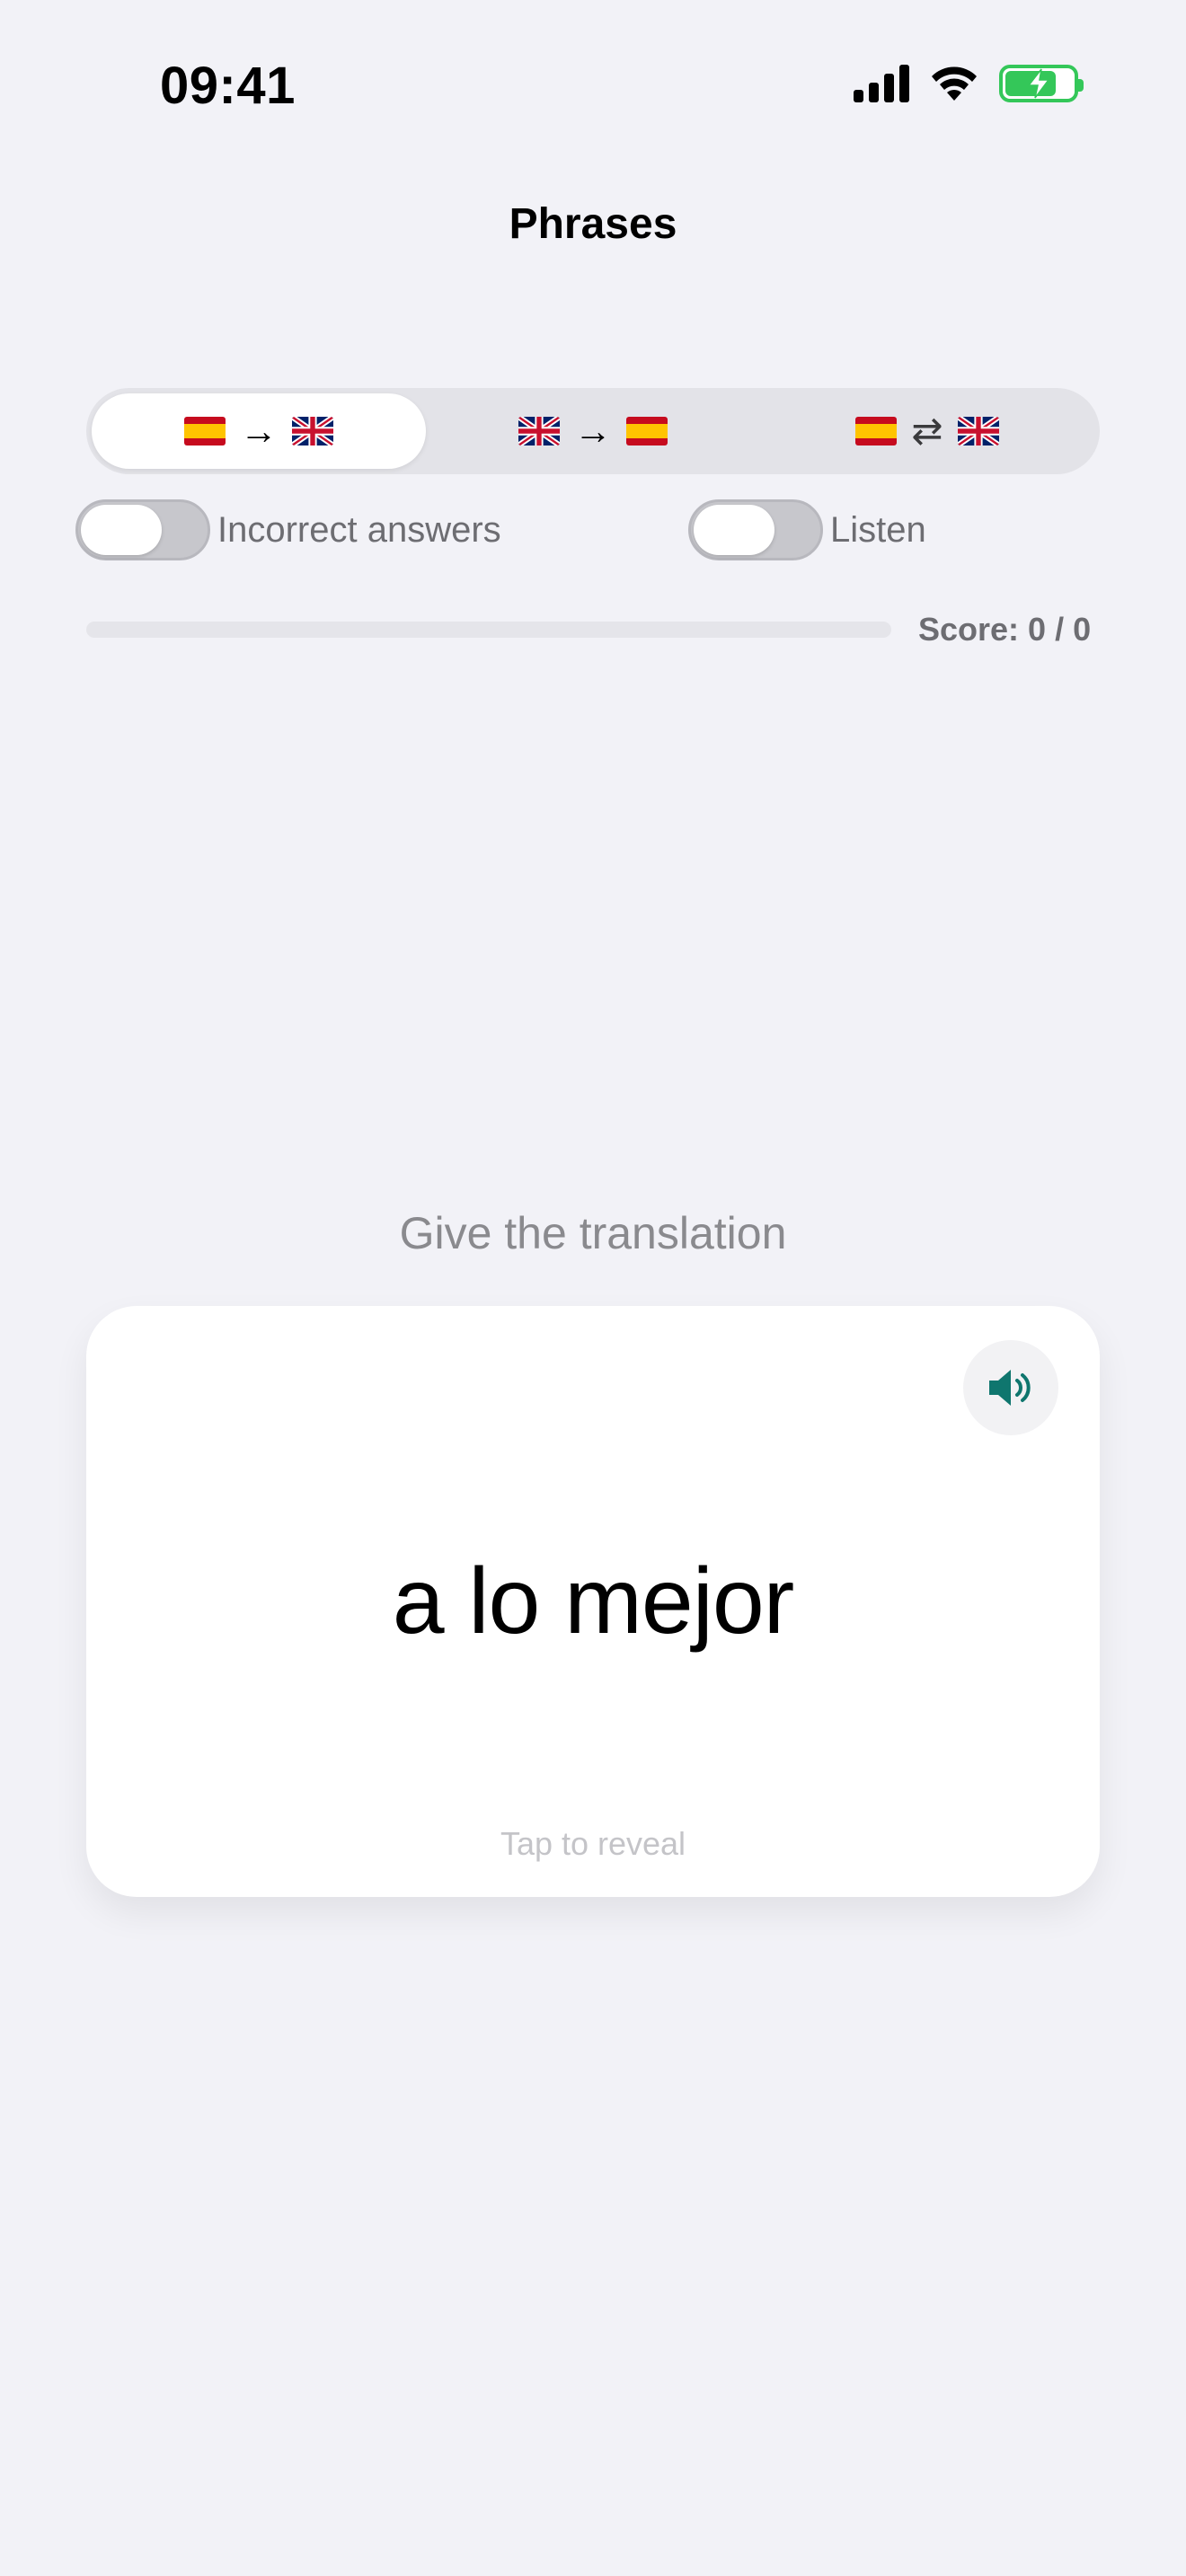 This screenshot has width=1186, height=2576. I want to click on card-word: a lo mejor, so click(593, 1601).